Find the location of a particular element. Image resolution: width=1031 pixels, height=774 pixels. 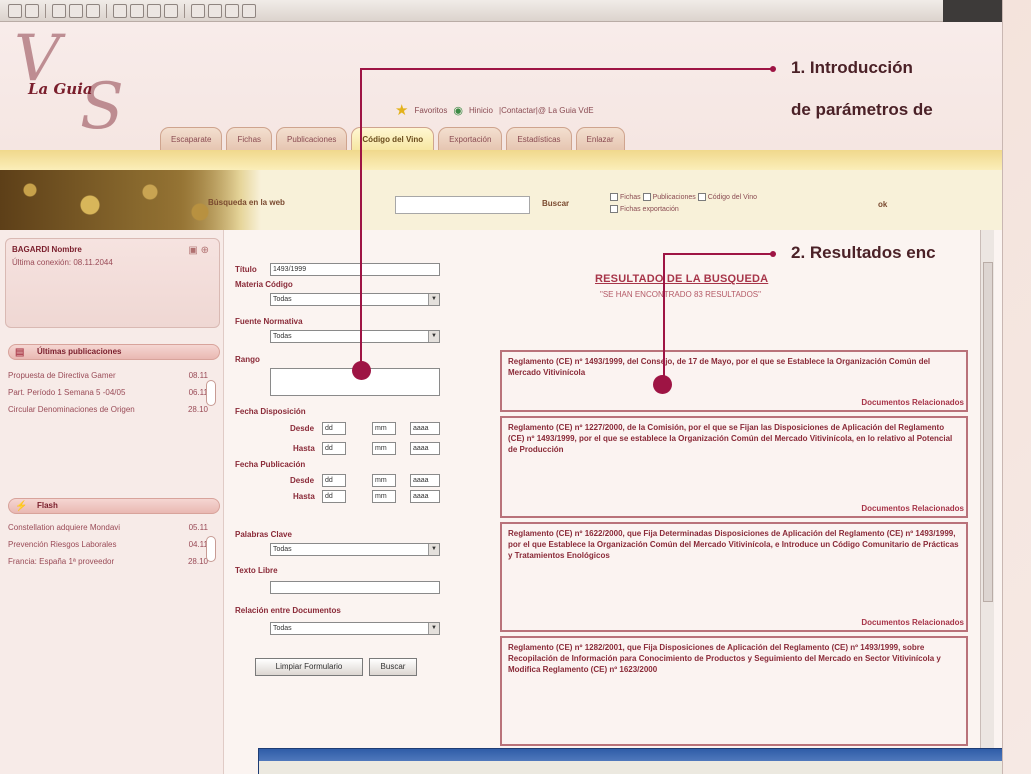

check-fichas-label: Fichas is located at coordinates (630, 197).